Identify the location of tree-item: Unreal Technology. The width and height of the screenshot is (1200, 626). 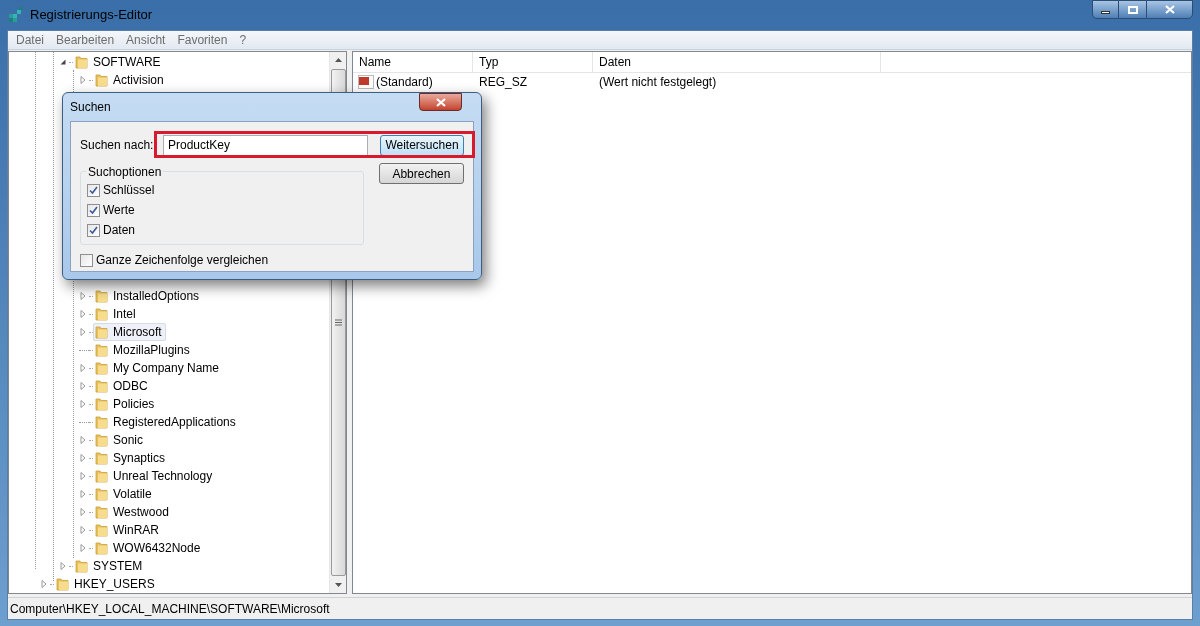
(155, 476).